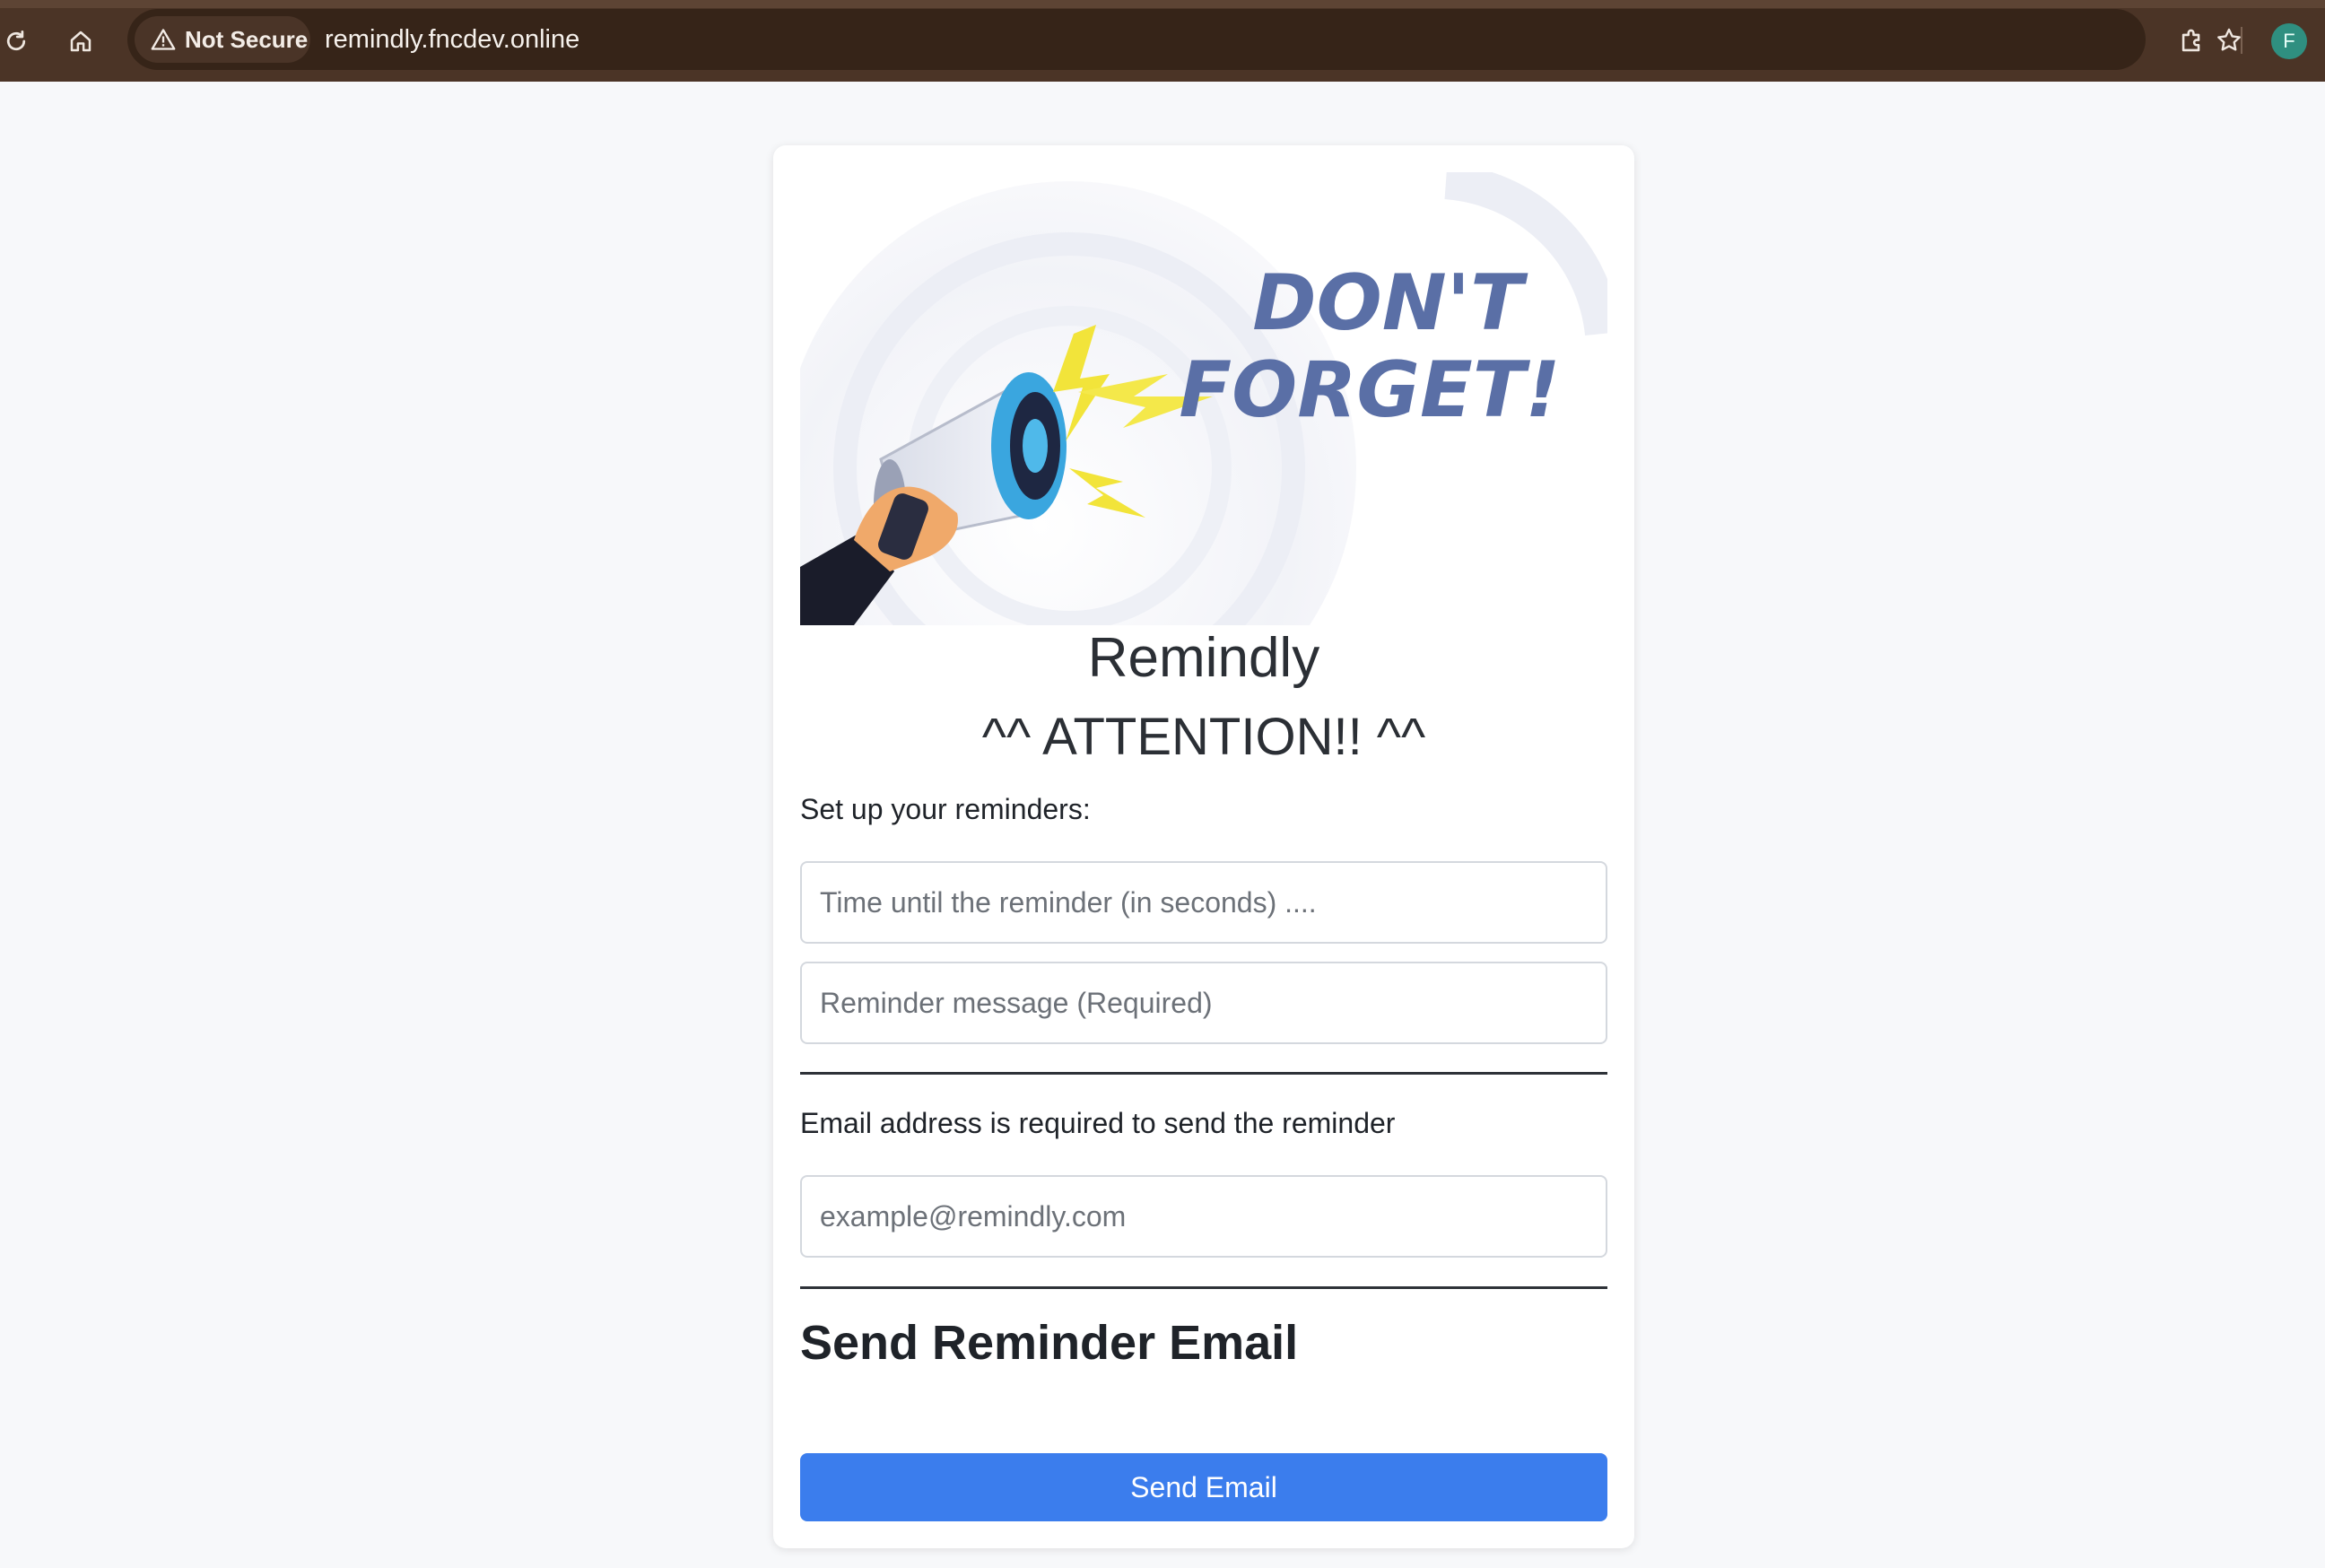  I want to click on send-email-button: Send Email, so click(1203, 1487).